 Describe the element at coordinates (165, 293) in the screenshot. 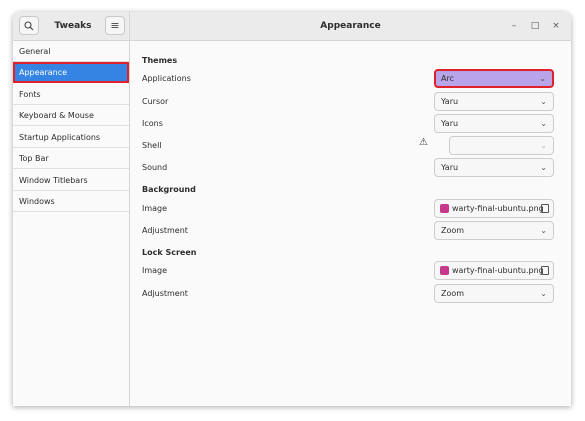

I see `lock-screen-adjustment-label: Adjustment` at that location.